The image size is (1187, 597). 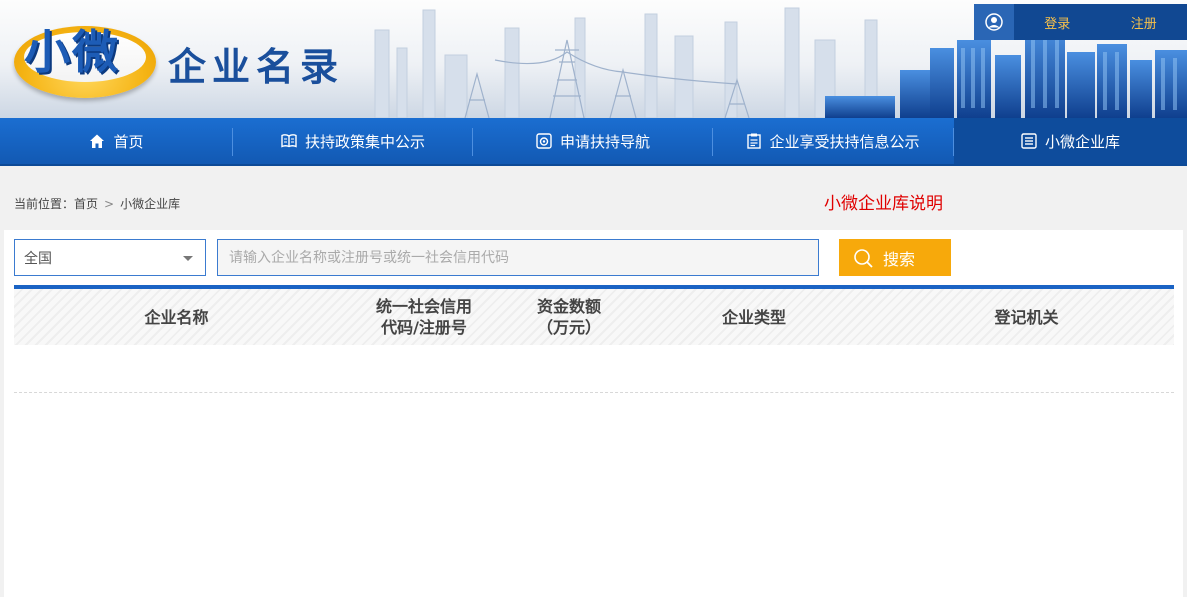 What do you see at coordinates (1029, 141) in the screenshot?
I see `list-icon` at bounding box center [1029, 141].